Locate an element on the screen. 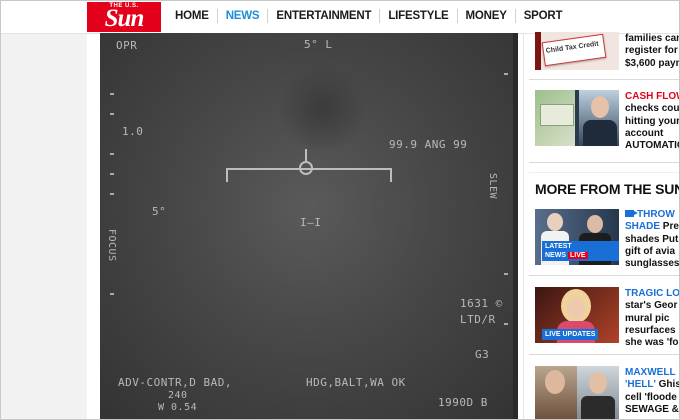 Image resolution: width=680 pixels, height=420 pixels. story-line: register for ch is located at coordinates (652, 51).